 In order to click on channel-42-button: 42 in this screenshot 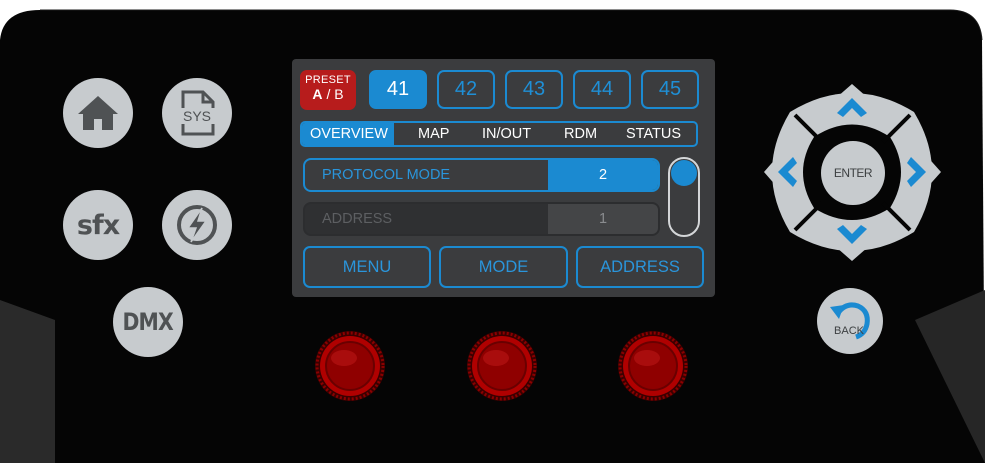, I will do `click(466, 89)`.